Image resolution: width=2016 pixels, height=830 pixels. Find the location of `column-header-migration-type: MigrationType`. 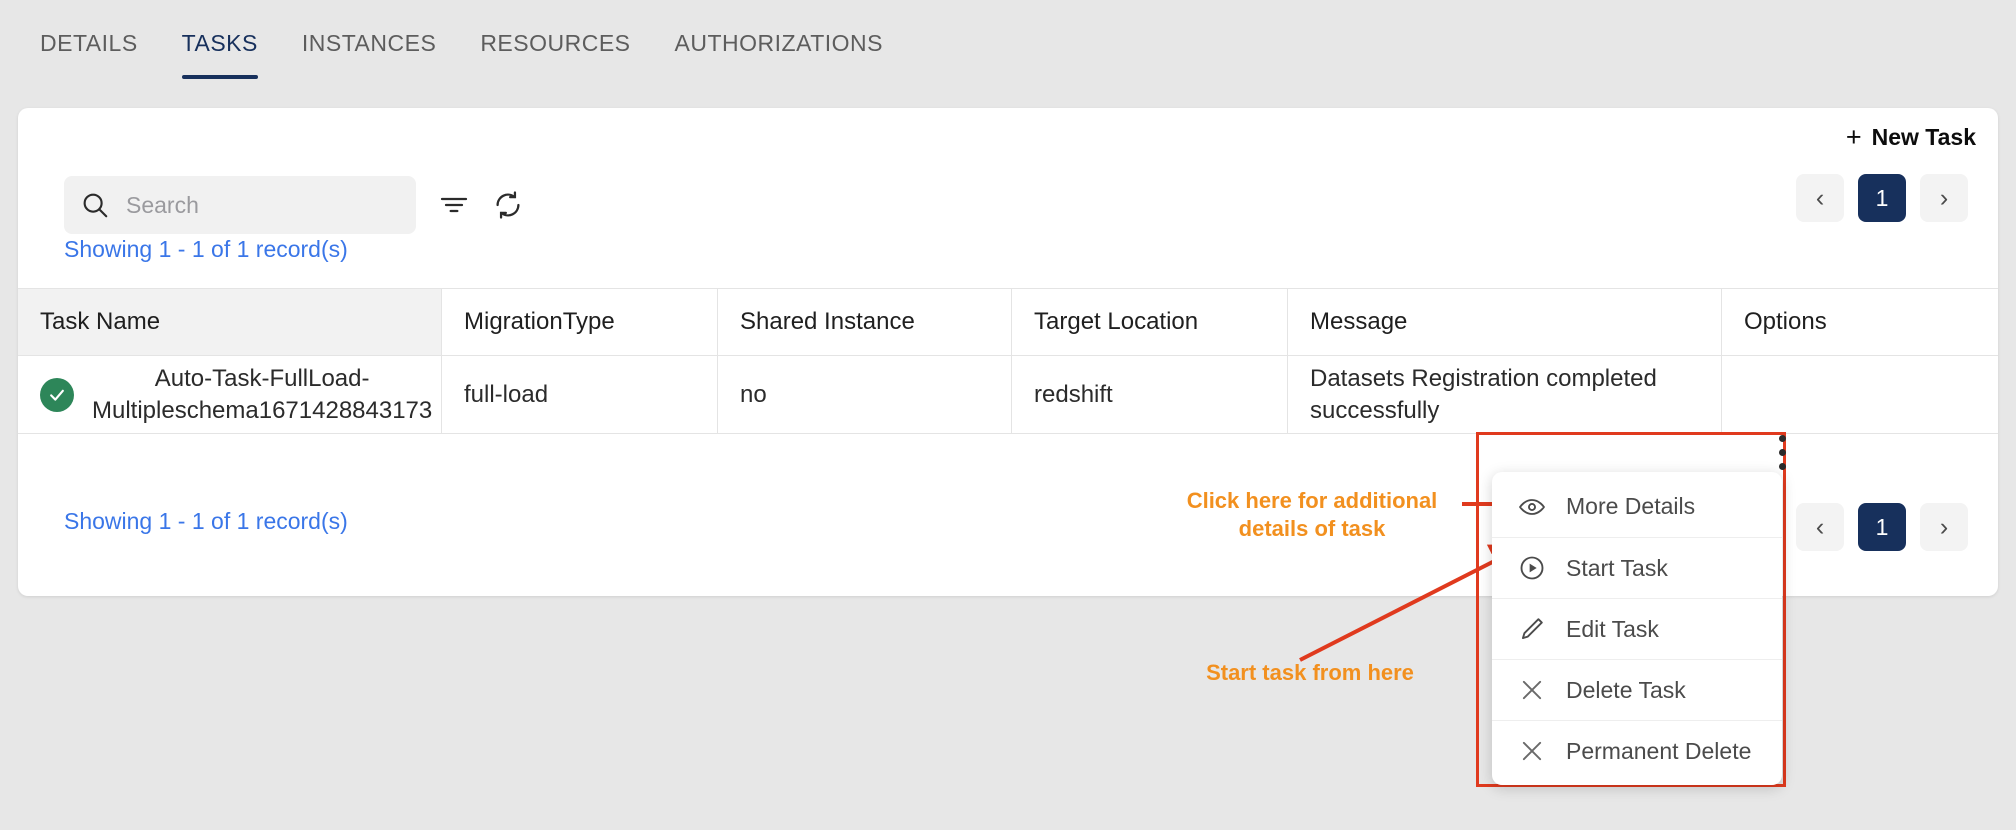

column-header-migration-type: MigrationType is located at coordinates (580, 322).